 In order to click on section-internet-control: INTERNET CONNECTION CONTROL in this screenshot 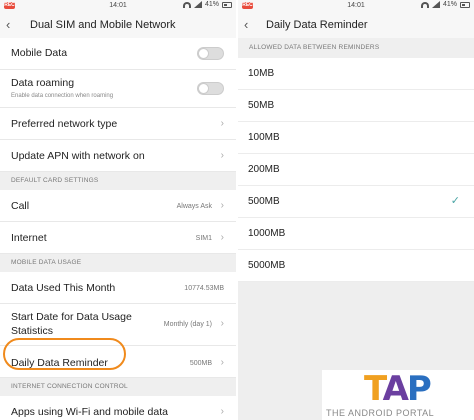, I will do `click(118, 387)`.